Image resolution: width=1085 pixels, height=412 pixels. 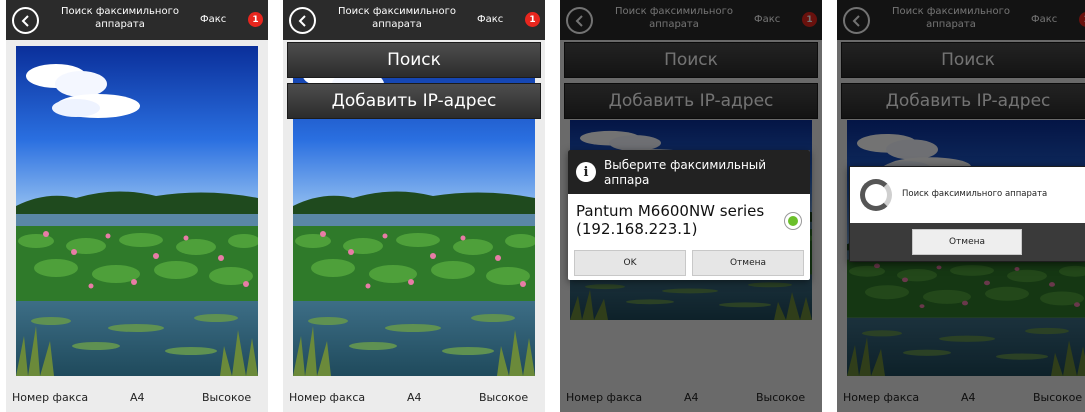 I want to click on spinner-icon, so click(x=876, y=195).